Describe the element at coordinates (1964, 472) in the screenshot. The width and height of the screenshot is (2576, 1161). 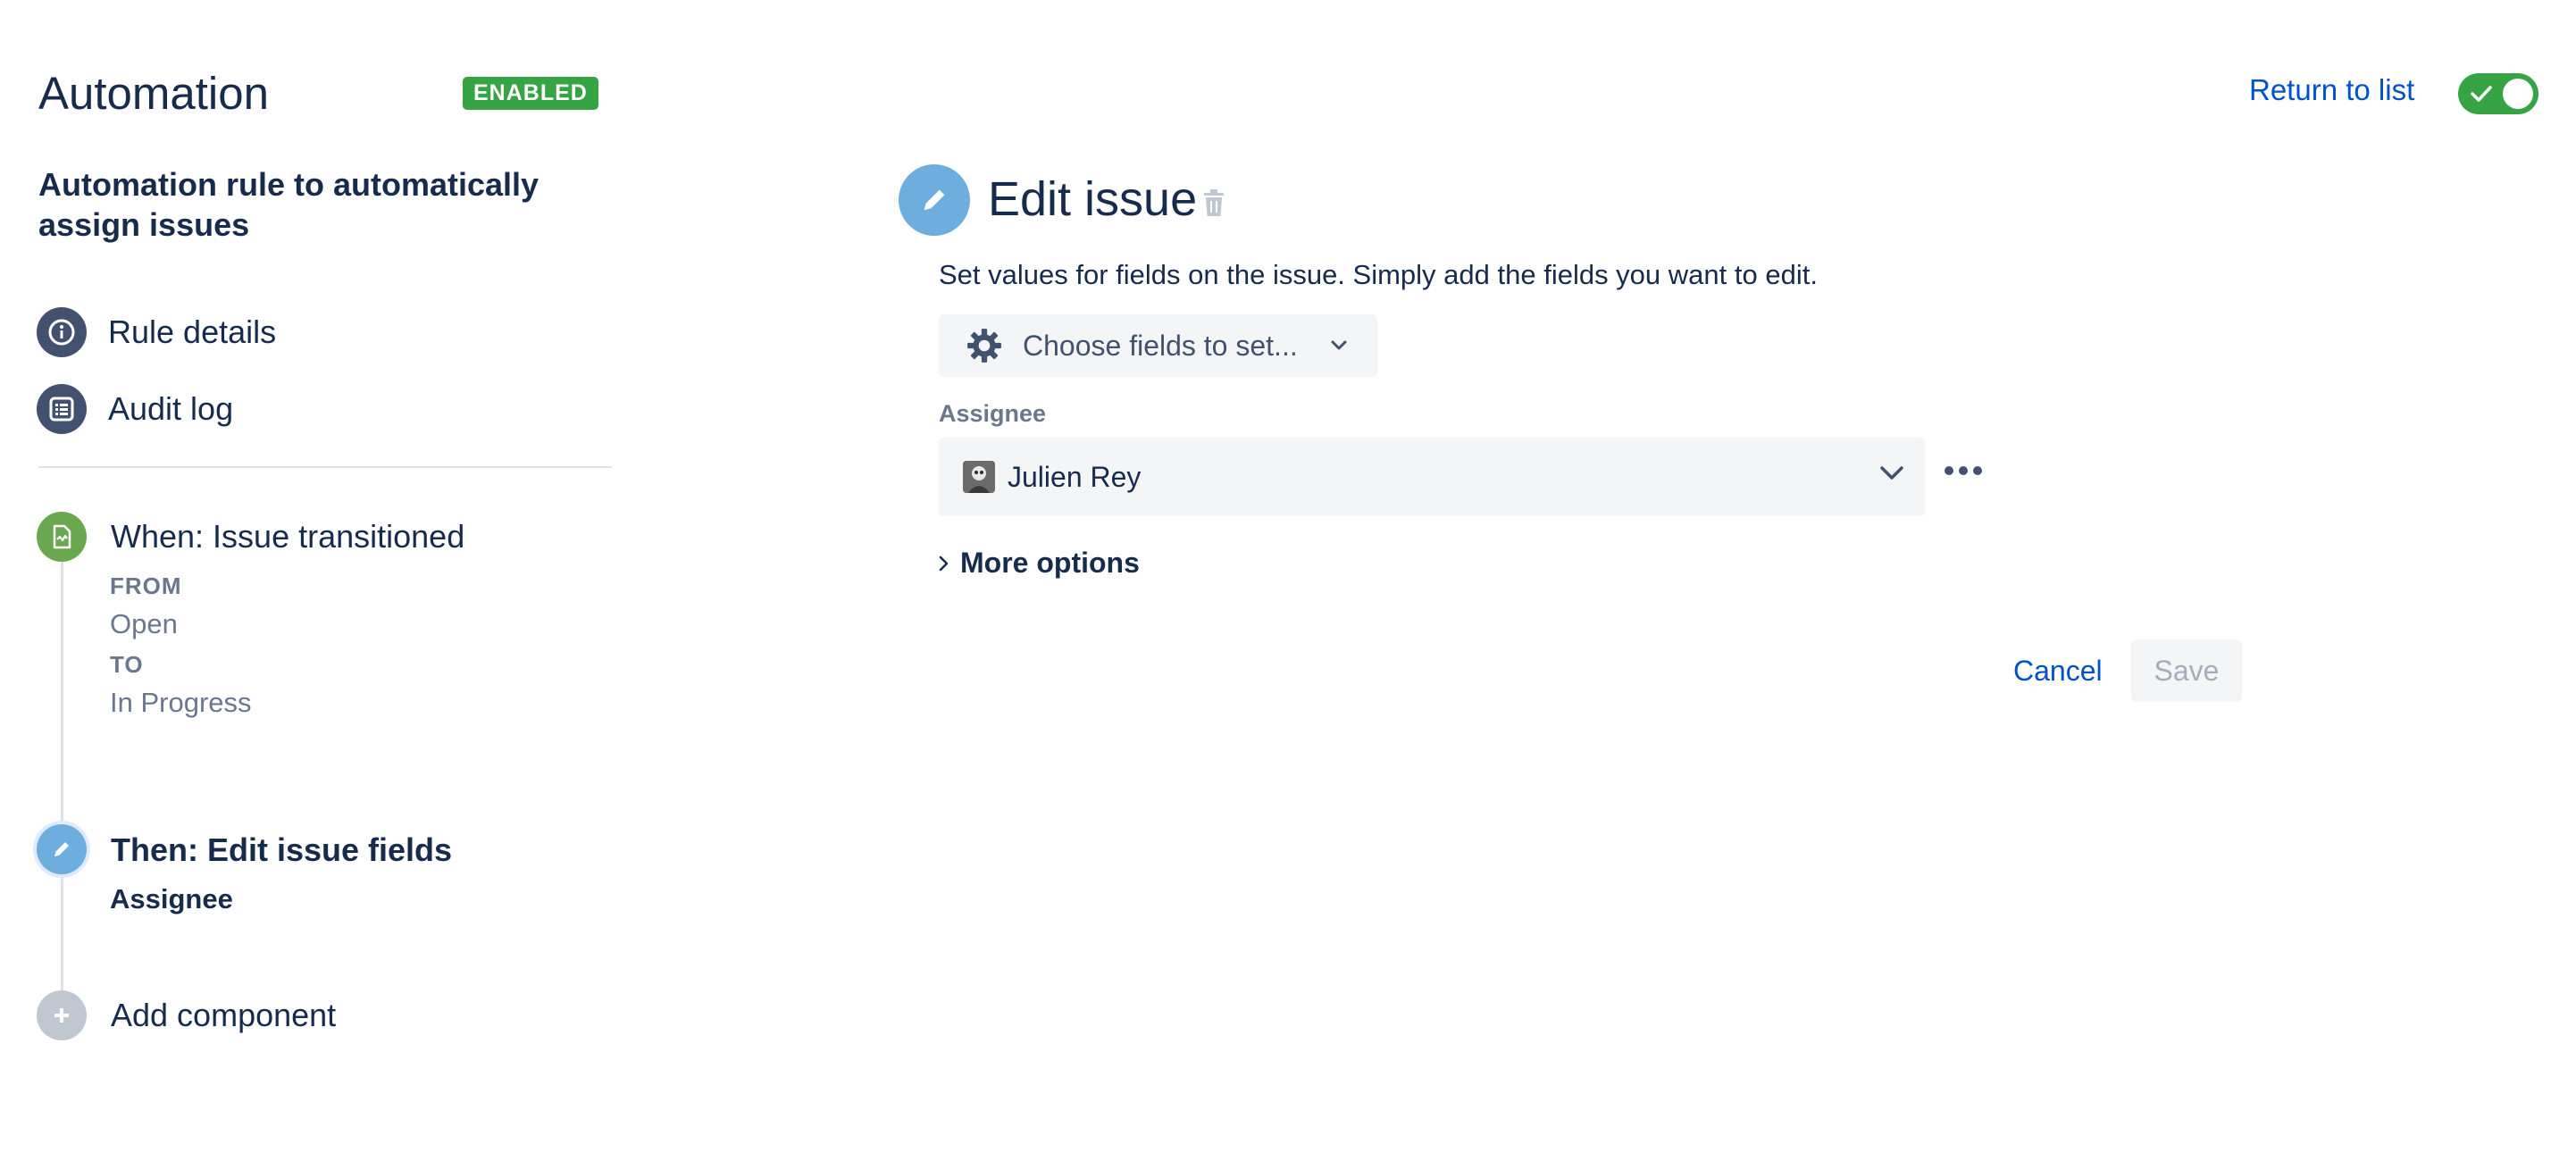
I see `more-actions-icon` at that location.